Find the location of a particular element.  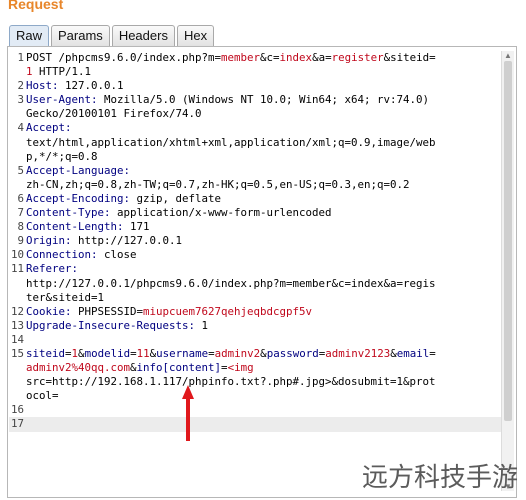

tab-params: Params is located at coordinates (80, 35).